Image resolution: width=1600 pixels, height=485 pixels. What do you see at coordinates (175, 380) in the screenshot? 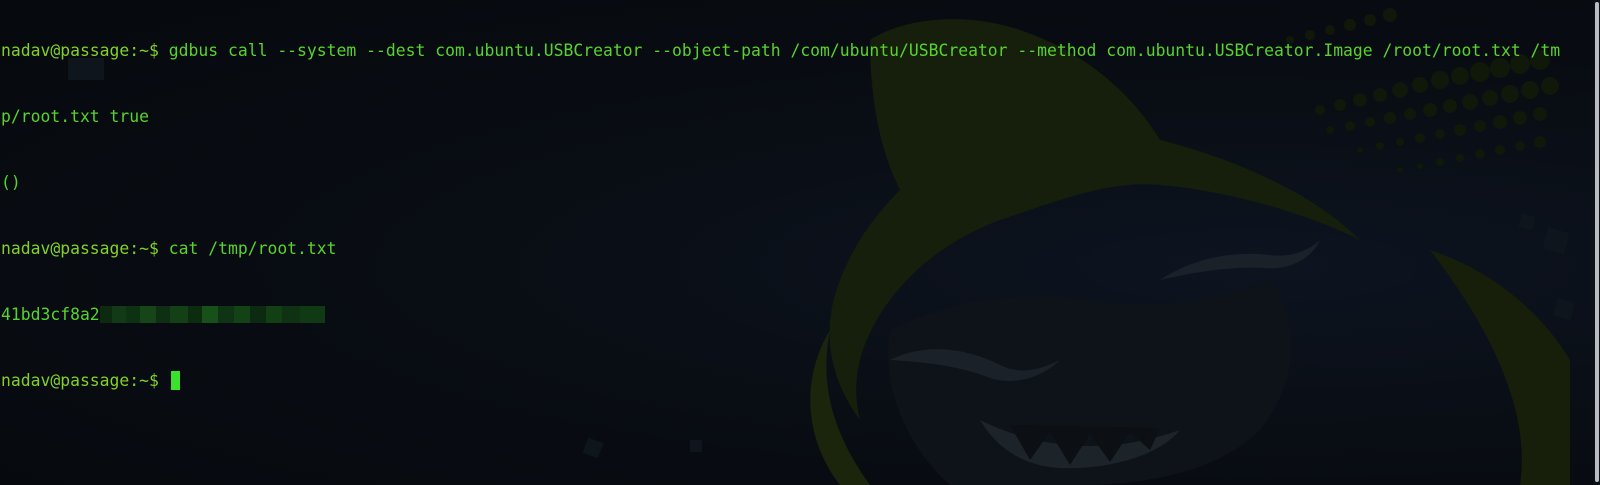
I see `text-cursor` at bounding box center [175, 380].